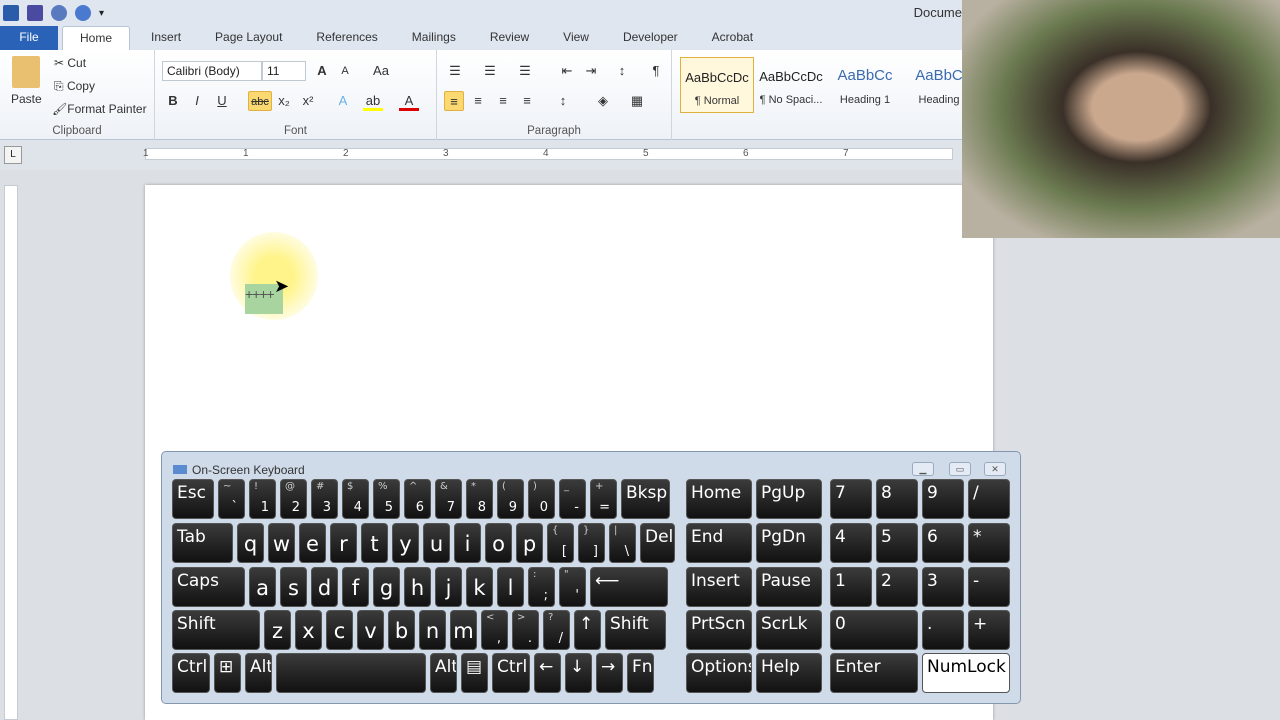 The height and width of the screenshot is (720, 1280). Describe the element at coordinates (386, 499) in the screenshot. I see `key-5: % 5` at that location.